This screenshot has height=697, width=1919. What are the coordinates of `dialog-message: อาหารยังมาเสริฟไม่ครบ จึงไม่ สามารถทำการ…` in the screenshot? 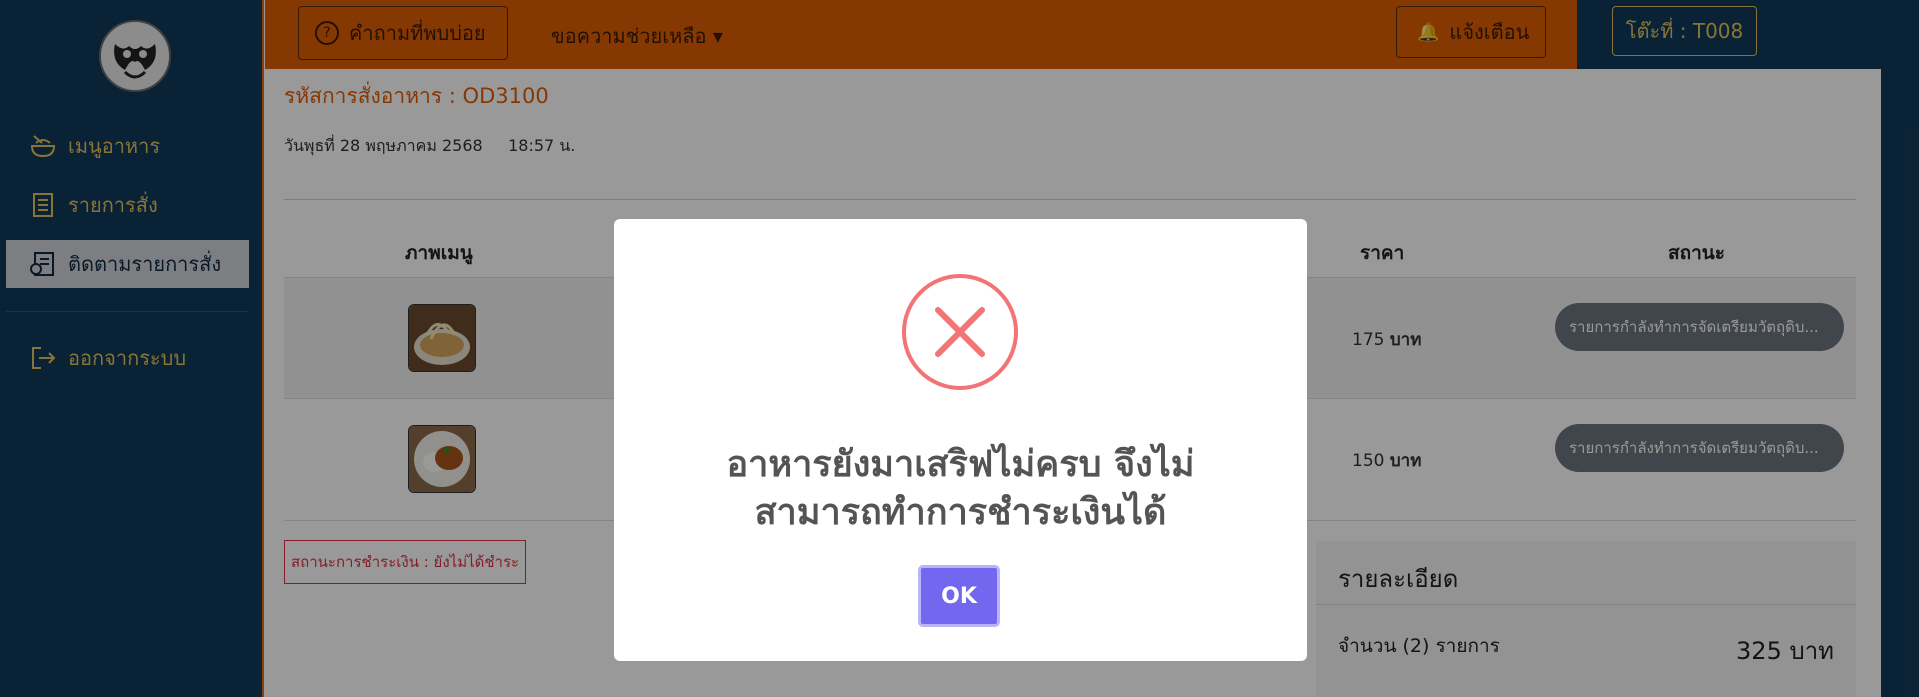 It's located at (960, 489).